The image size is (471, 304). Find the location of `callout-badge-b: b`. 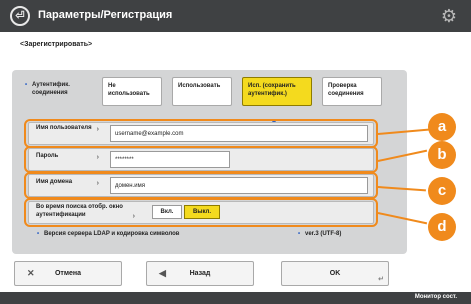

callout-badge-b: b is located at coordinates (442, 155).